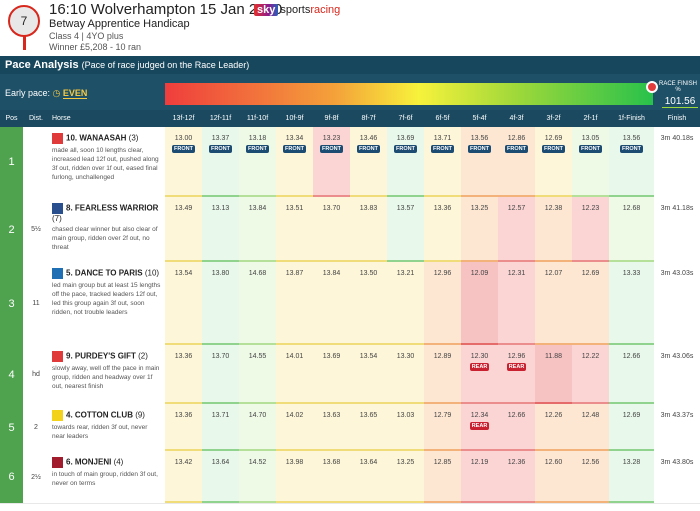 This screenshot has width=700, height=511. Describe the element at coordinates (257, 427) in the screenshot. I see `sectional-cell: 14.70` at that location.